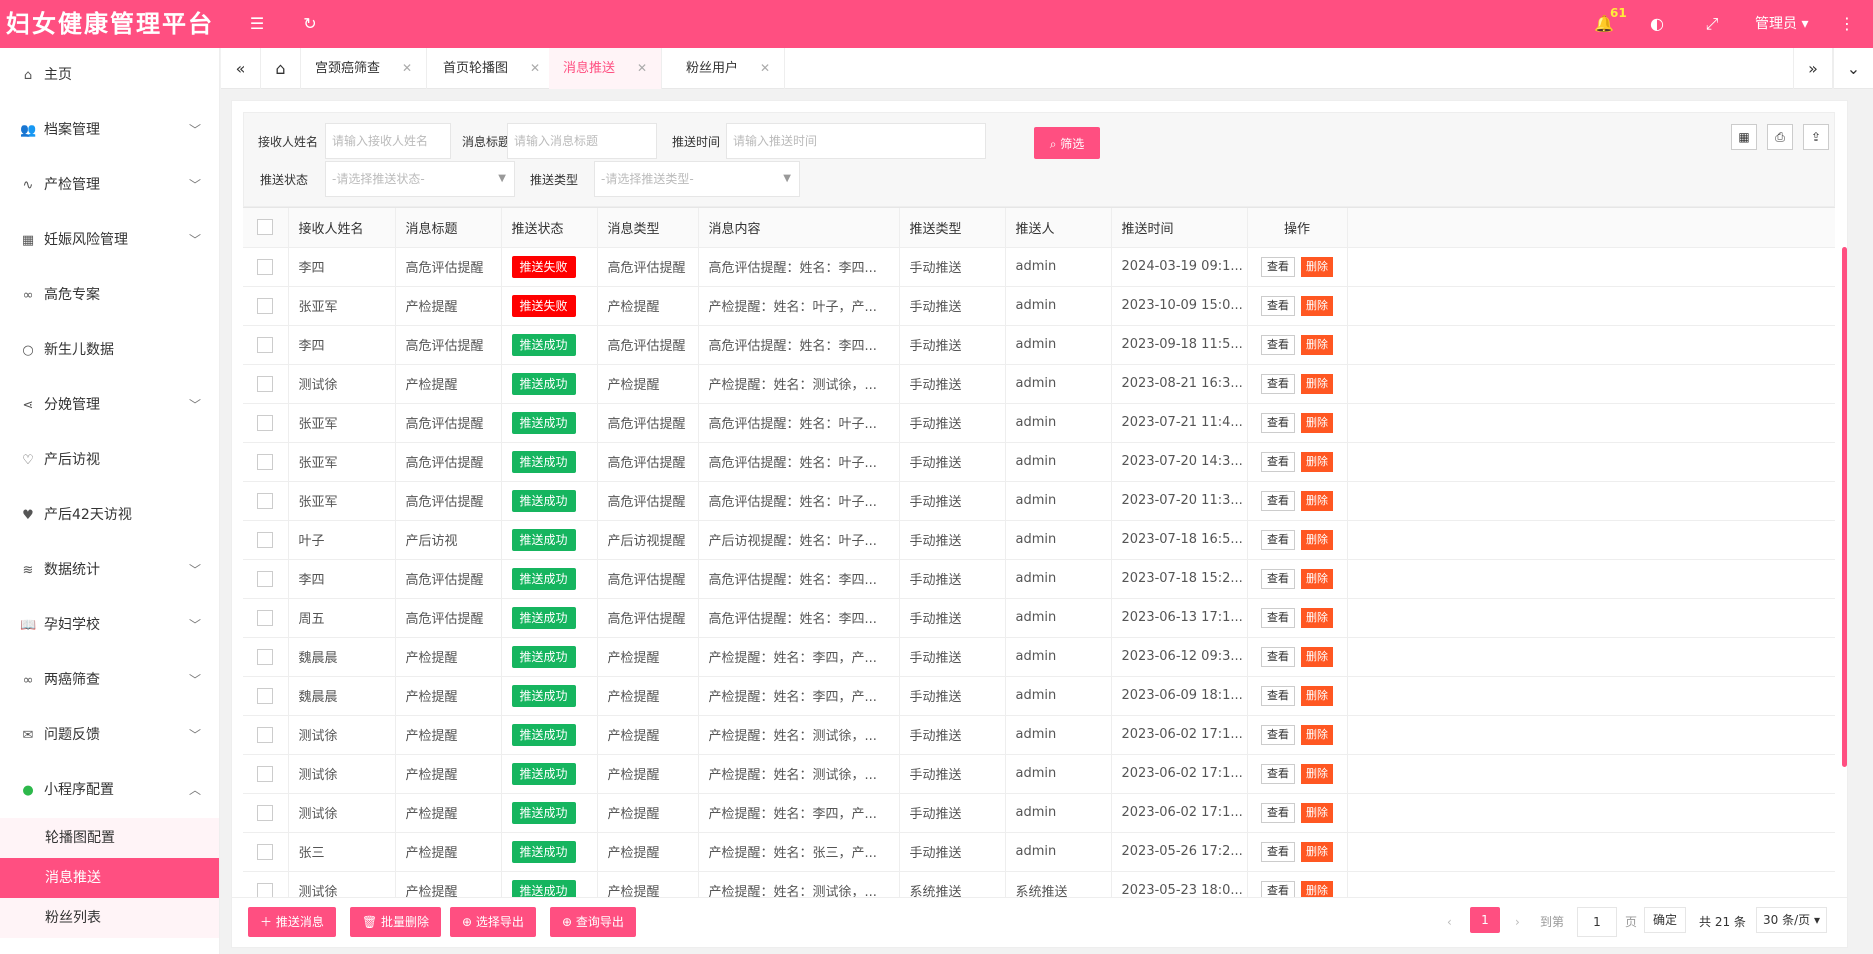 Image resolution: width=1873 pixels, height=954 pixels. What do you see at coordinates (364, 68) in the screenshot?
I see `tab-0: 宫颈癌筛查 ✕` at bounding box center [364, 68].